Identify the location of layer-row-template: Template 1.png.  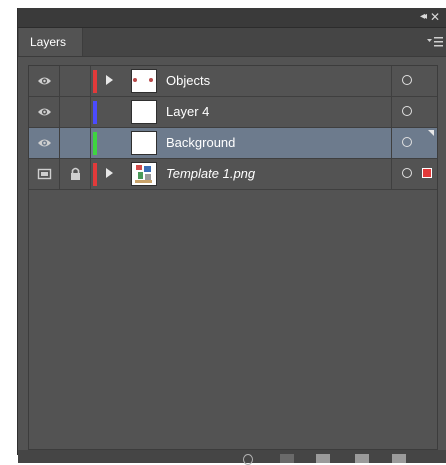
(233, 174).